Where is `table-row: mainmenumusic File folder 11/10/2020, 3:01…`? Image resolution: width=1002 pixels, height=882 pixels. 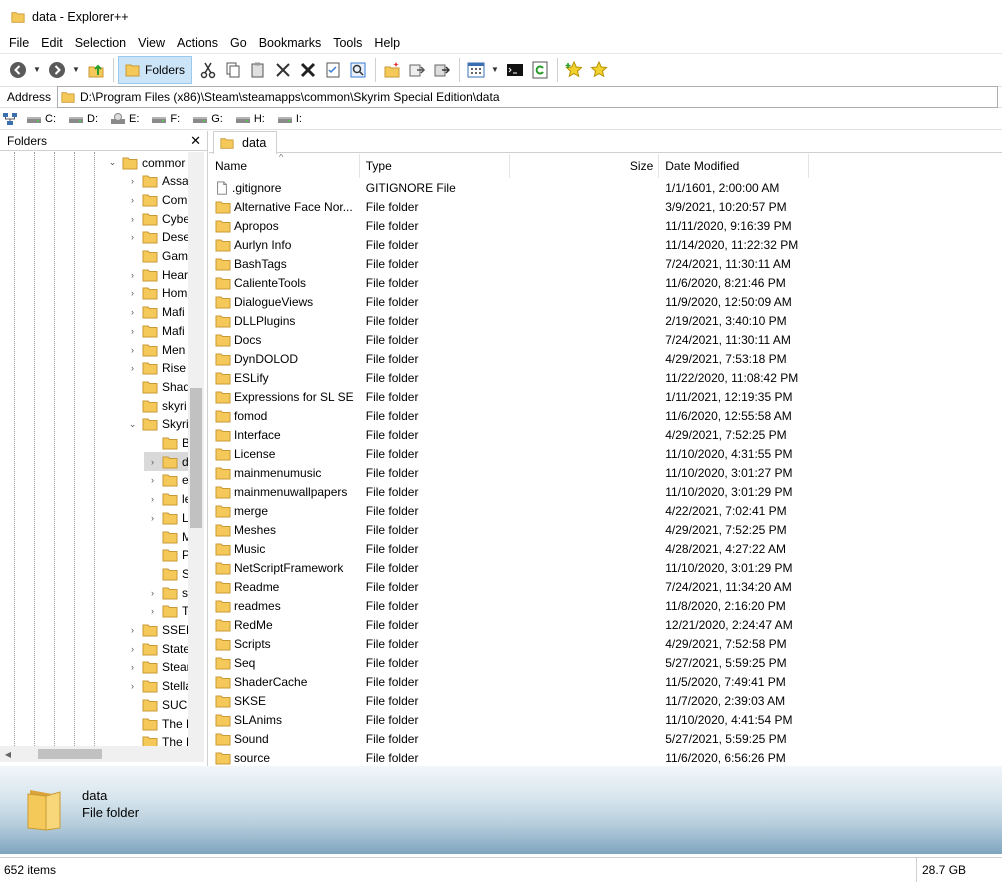 table-row: mainmenumusic File folder 11/10/2020, 3:01… is located at coordinates (509, 472).